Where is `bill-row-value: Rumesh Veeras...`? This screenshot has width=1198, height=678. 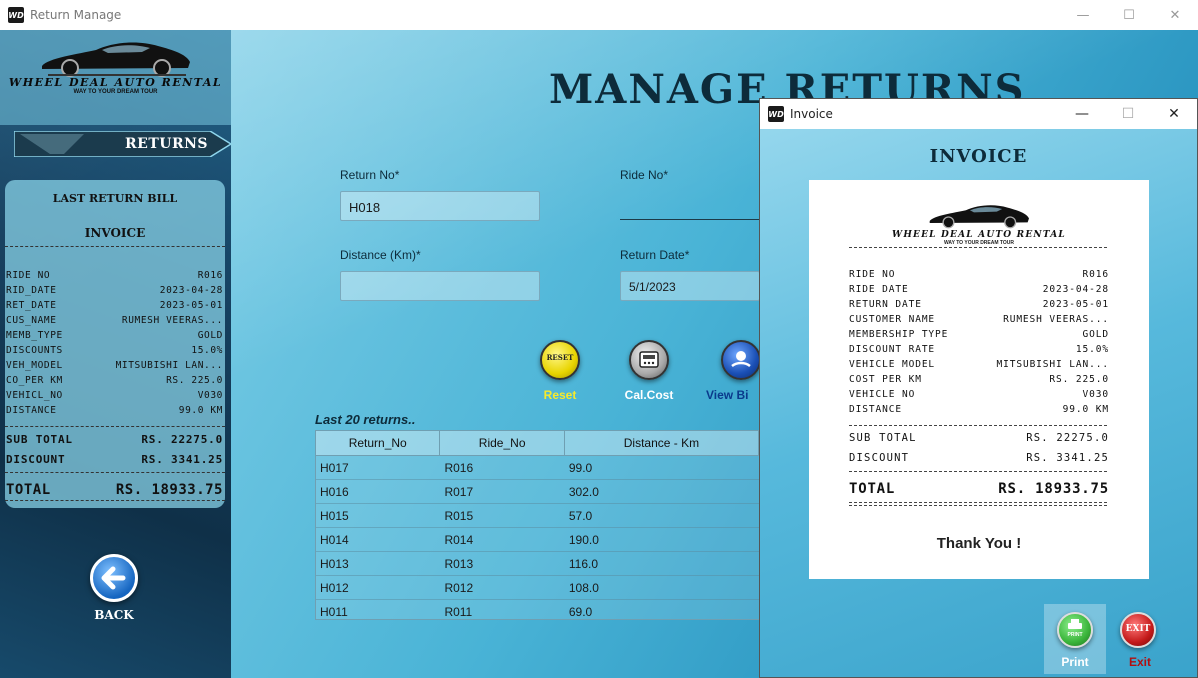 bill-row-value: Rumesh Veeras... is located at coordinates (172, 320).